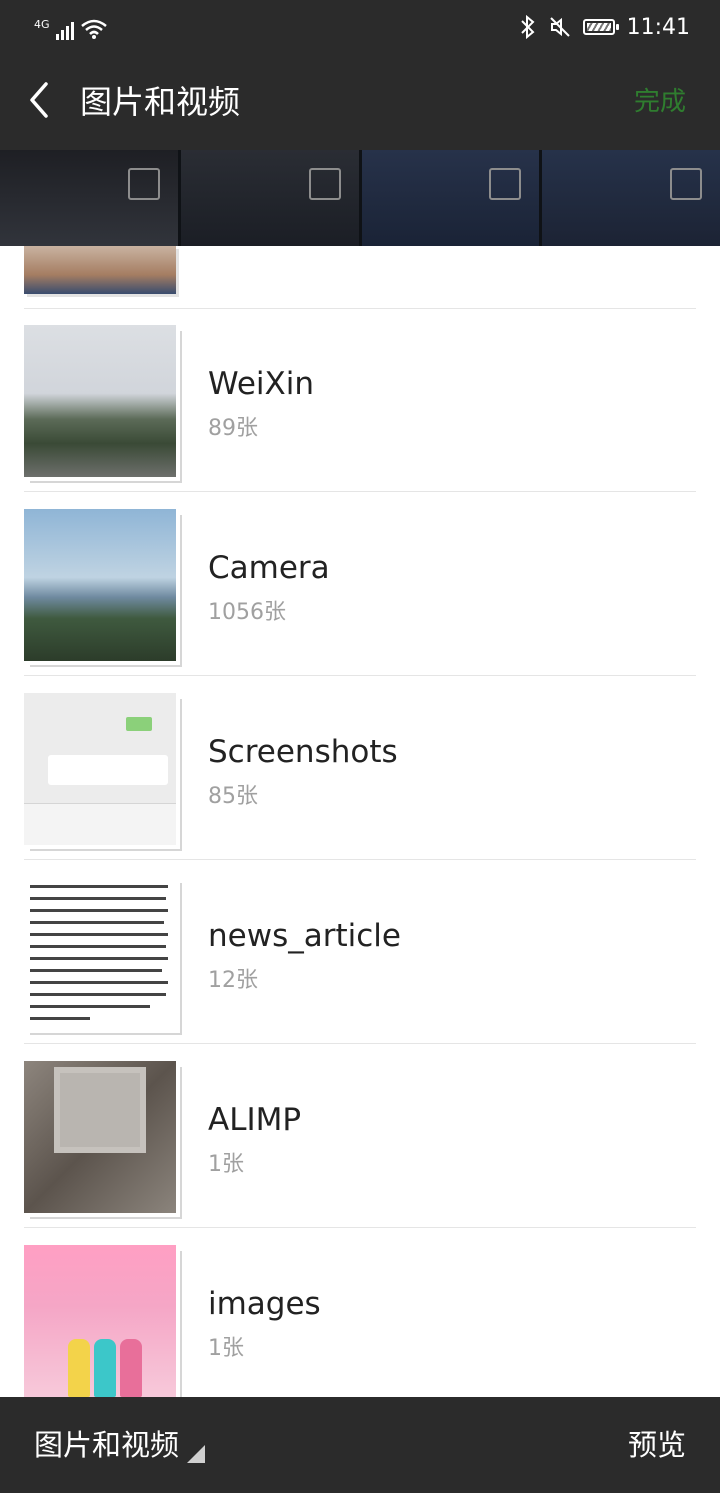  I want to click on clock: 11:41, so click(658, 27).